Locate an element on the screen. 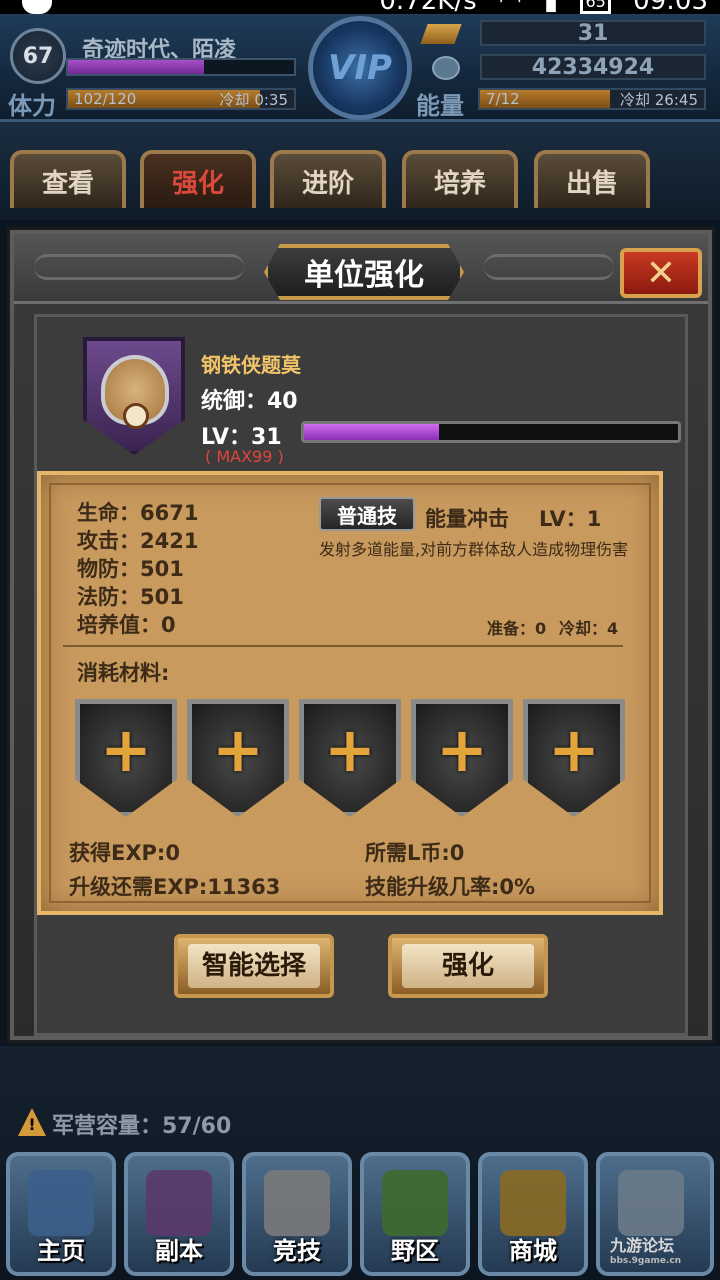 The height and width of the screenshot is (1280, 720). energy-bar: 7/12 冷却 26:45 is located at coordinates (592, 99).